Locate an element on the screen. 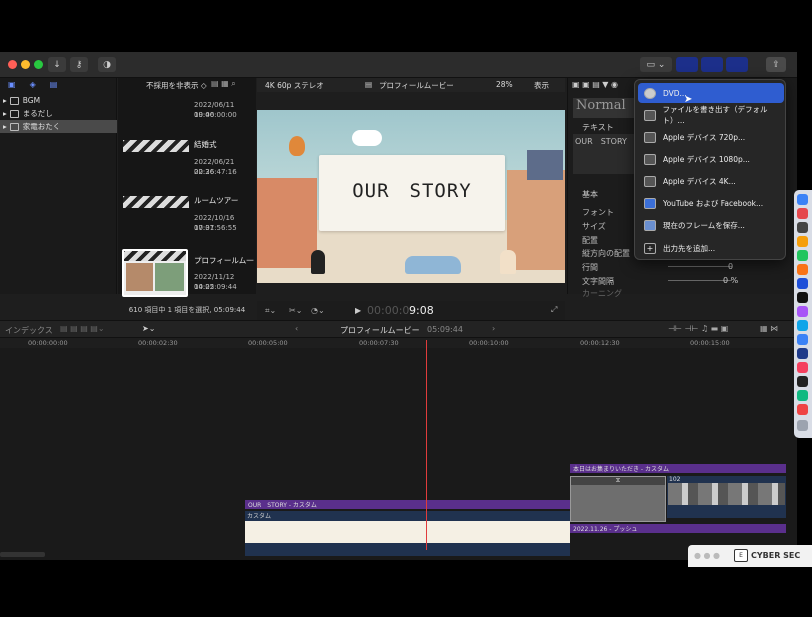  import-button: ↓ is located at coordinates (57, 64).